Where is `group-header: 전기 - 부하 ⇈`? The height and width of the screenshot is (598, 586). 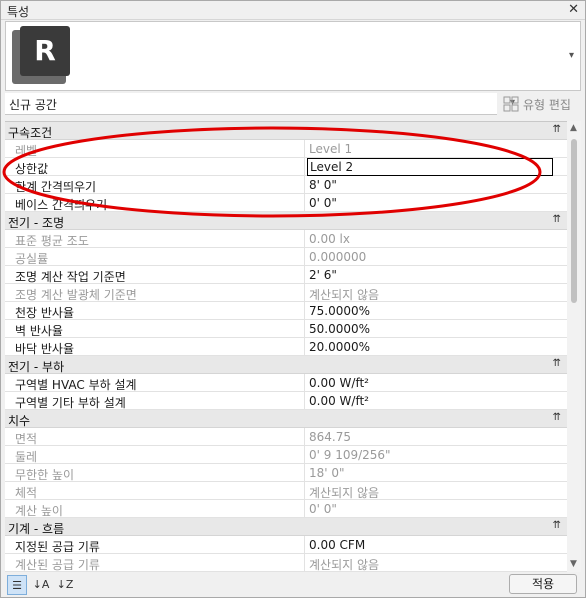
group-header: 전기 - 부하 ⇈ is located at coordinates (286, 365).